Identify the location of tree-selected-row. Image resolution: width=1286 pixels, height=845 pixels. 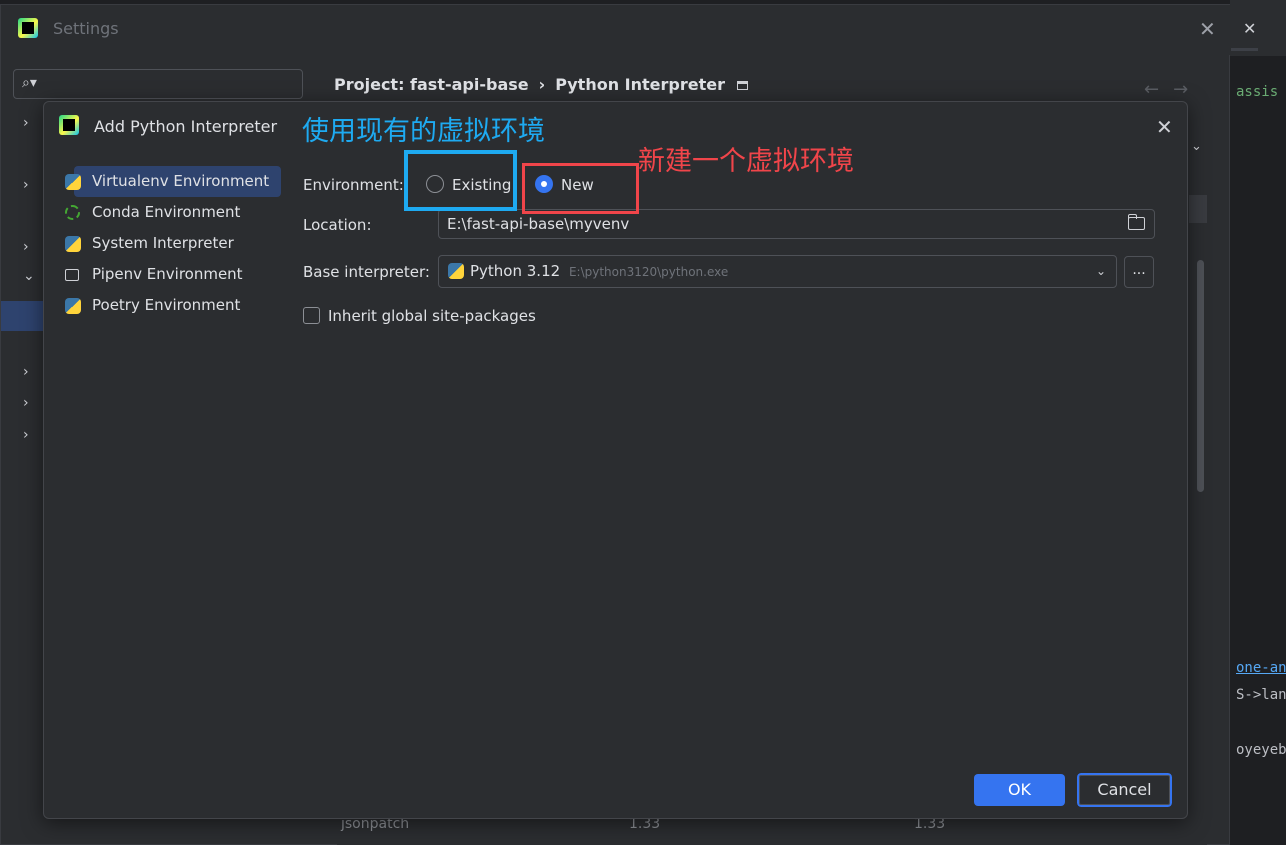
(22, 316).